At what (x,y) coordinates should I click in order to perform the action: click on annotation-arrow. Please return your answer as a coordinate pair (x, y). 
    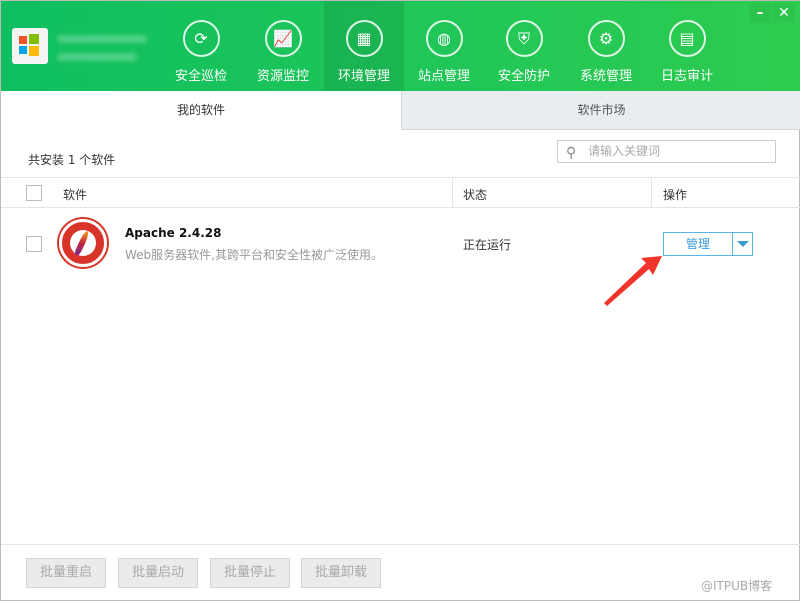
    Looking at the image, I should click on (633, 281).